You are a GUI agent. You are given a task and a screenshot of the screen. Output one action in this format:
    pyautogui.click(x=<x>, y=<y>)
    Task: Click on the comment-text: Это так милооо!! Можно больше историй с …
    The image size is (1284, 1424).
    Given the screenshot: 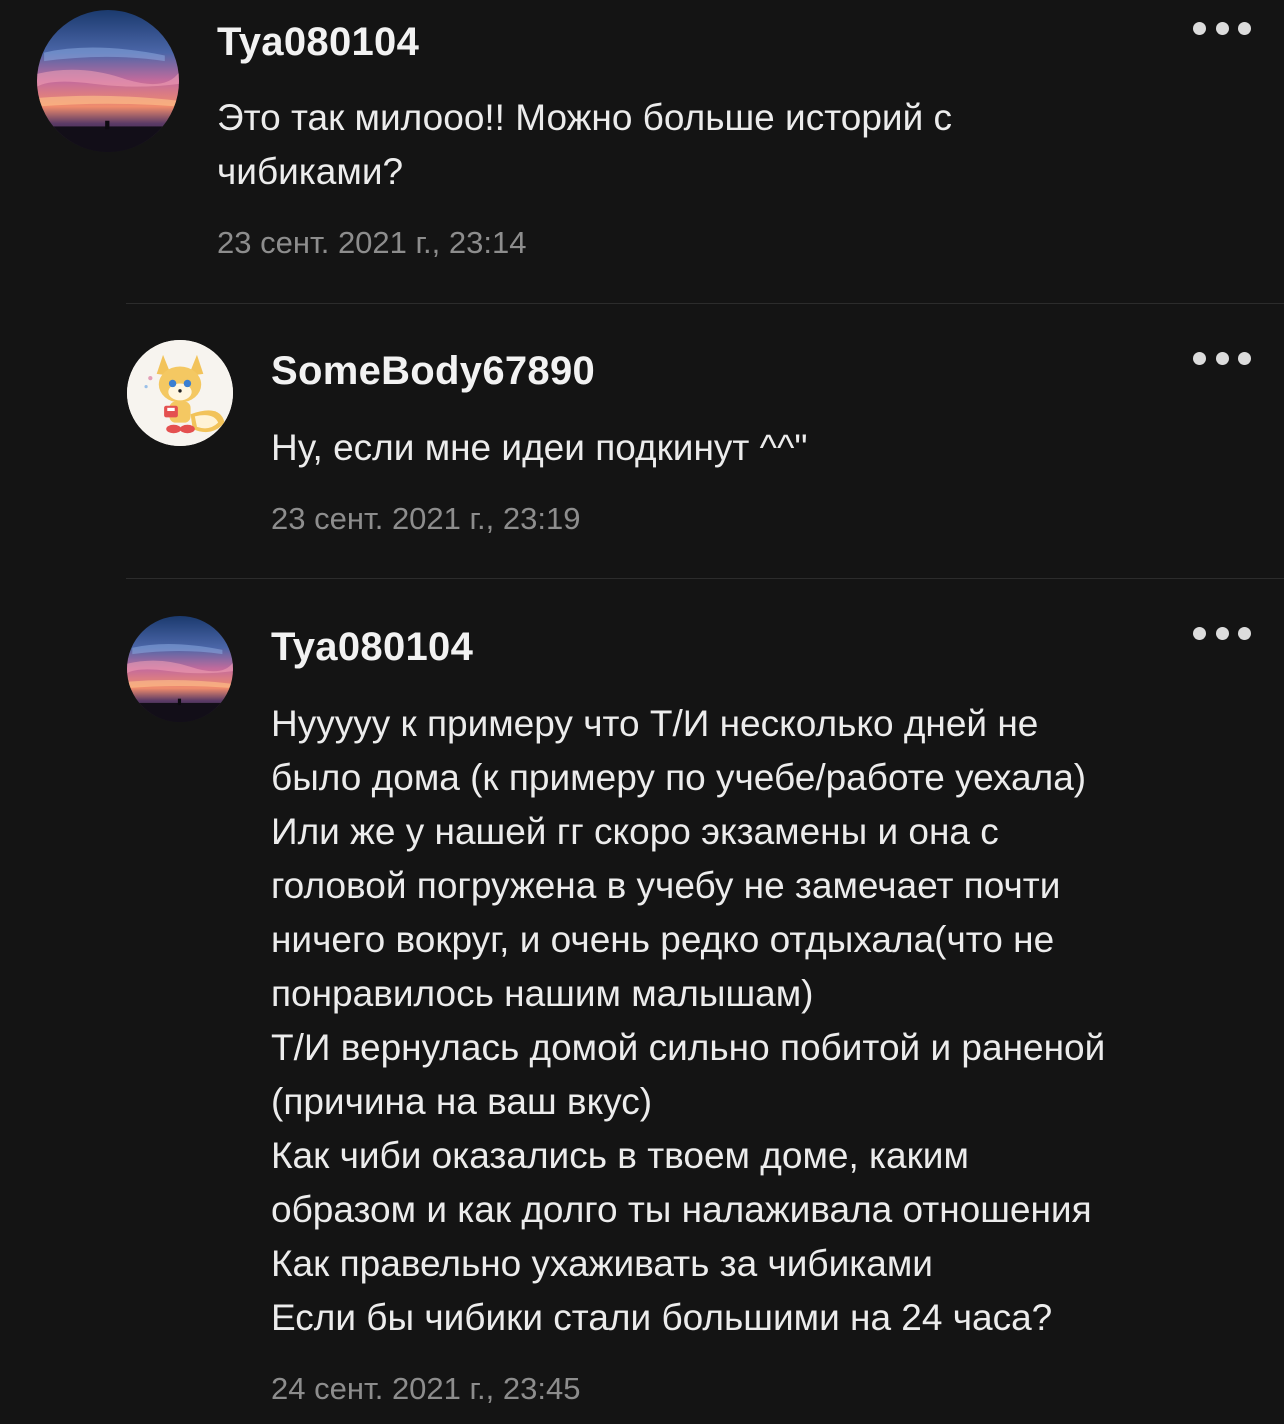 What is the action you would take?
    pyautogui.click(x=585, y=144)
    